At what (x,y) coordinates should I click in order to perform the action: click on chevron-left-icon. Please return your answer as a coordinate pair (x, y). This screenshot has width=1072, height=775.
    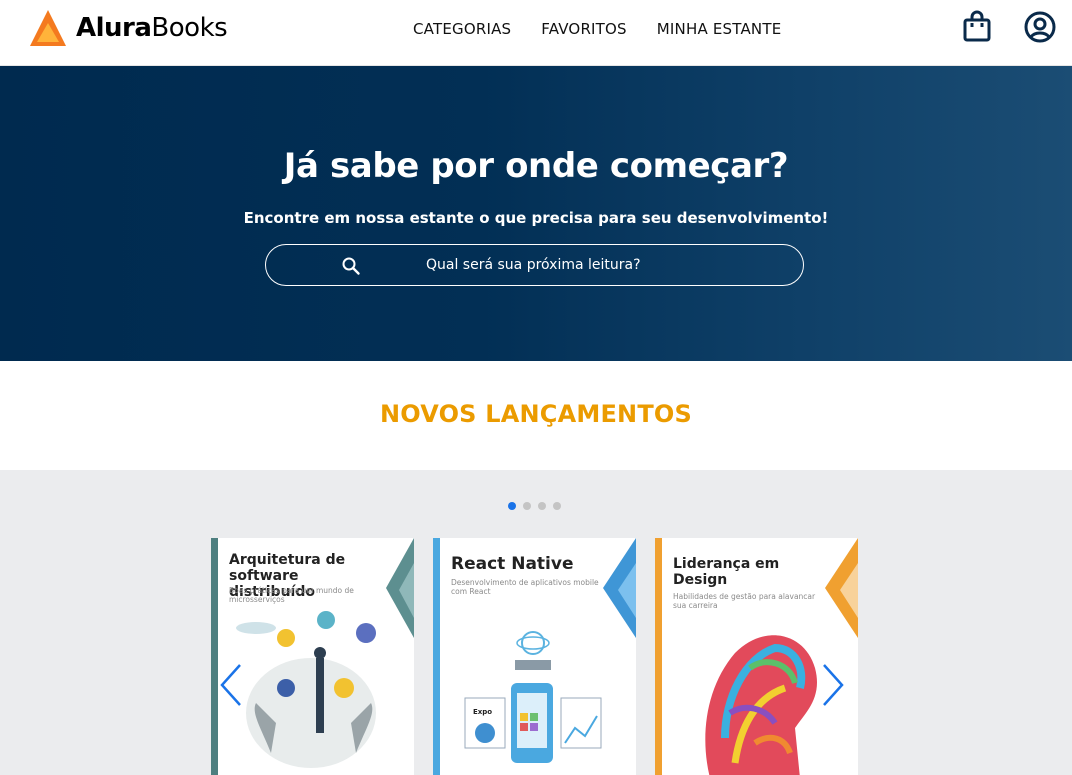
    Looking at the image, I should click on (230, 685).